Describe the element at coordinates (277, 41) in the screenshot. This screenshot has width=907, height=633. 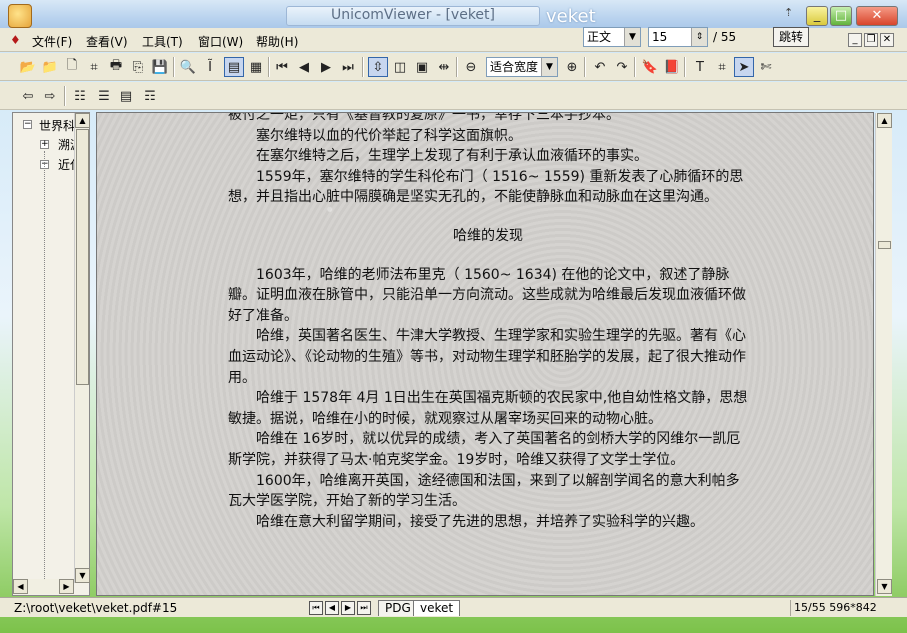
I see `menu-help: 帮助(H)` at that location.